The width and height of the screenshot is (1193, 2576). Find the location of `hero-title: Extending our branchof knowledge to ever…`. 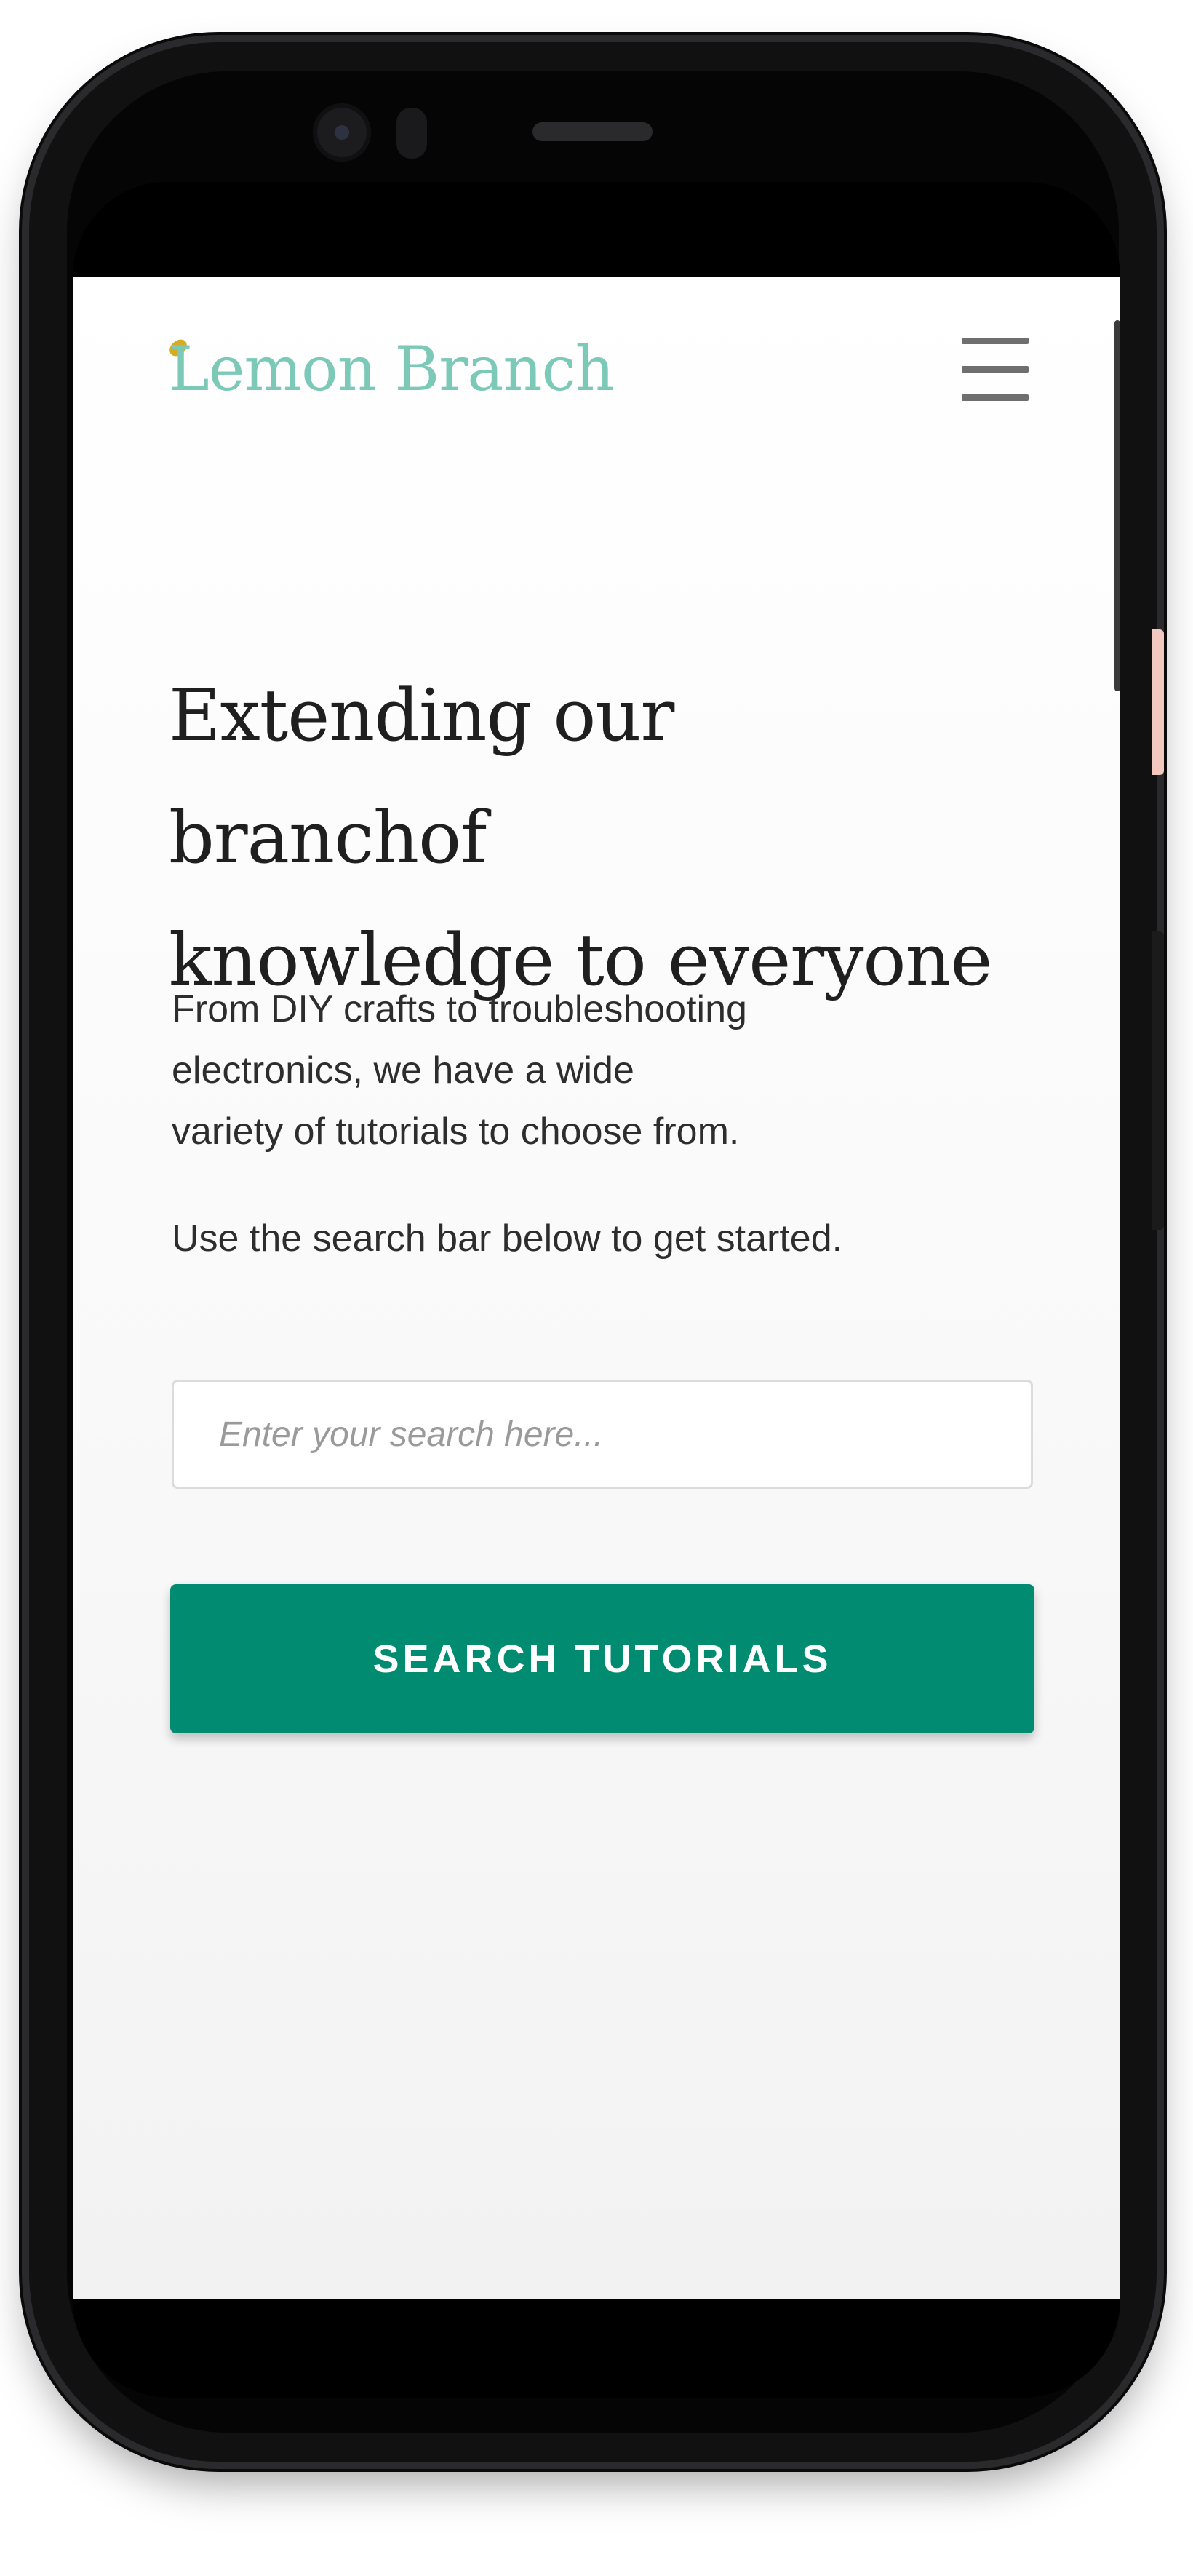

hero-title: Extending our branchof knowledge to ever… is located at coordinates (591, 838).